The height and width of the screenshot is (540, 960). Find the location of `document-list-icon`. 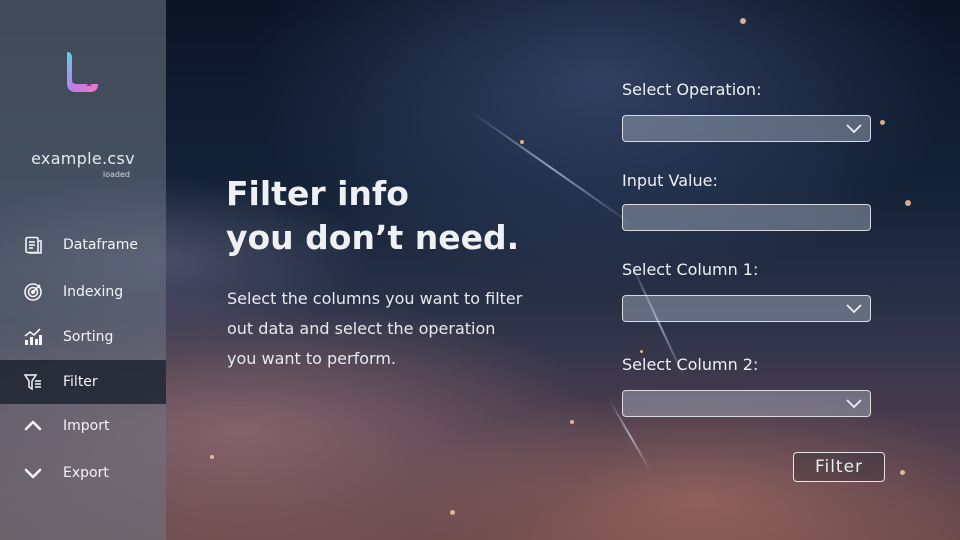

document-list-icon is located at coordinates (33, 245).